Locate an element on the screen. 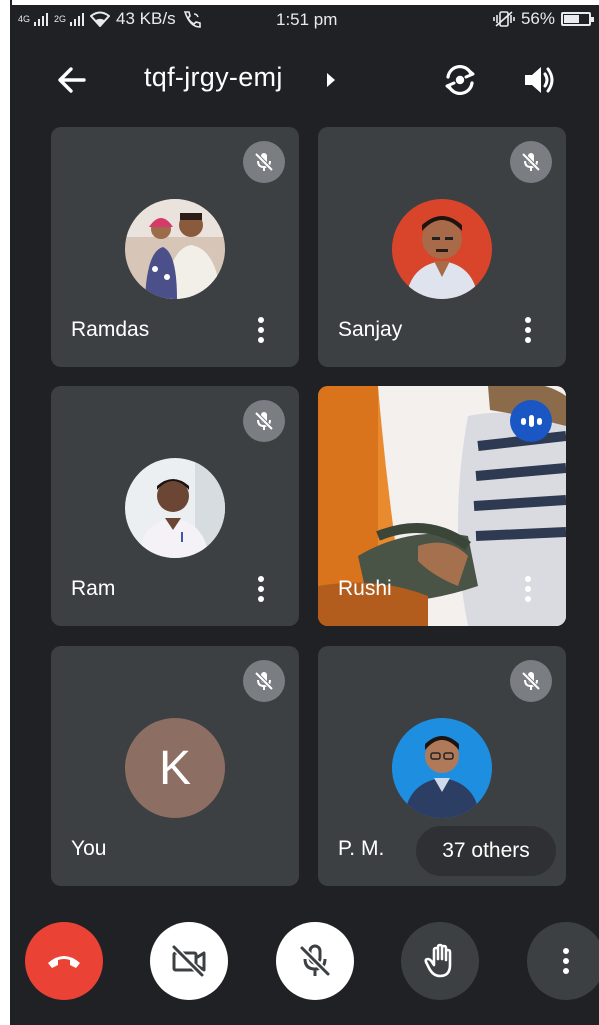  end-call-icon is located at coordinates (64, 962).